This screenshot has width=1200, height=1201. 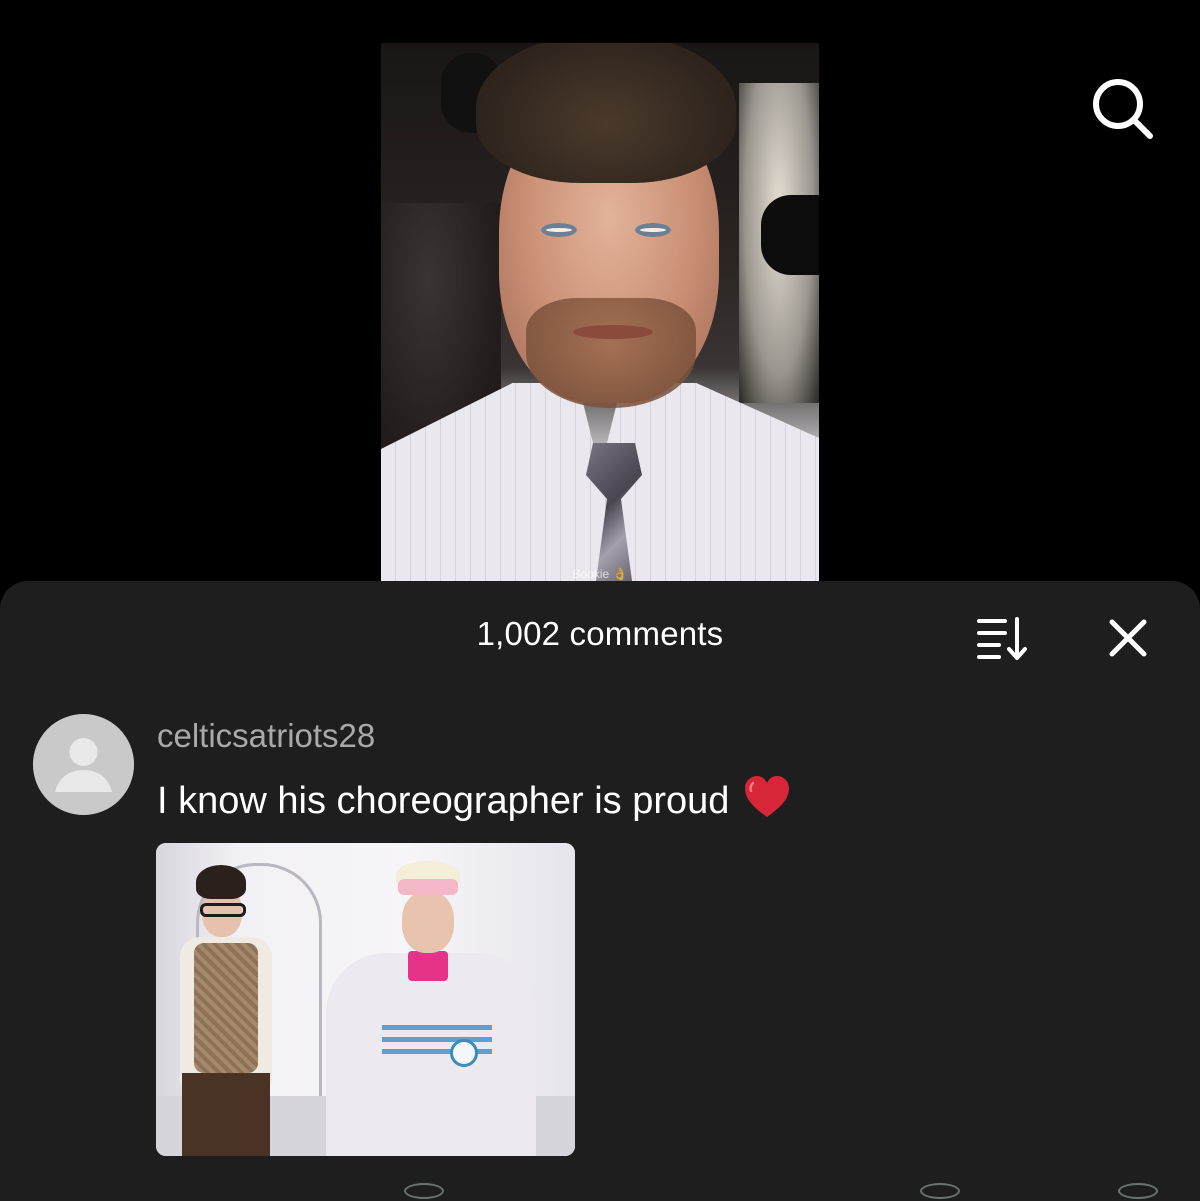 I want to click on search-icon, so click(x=1123, y=109).